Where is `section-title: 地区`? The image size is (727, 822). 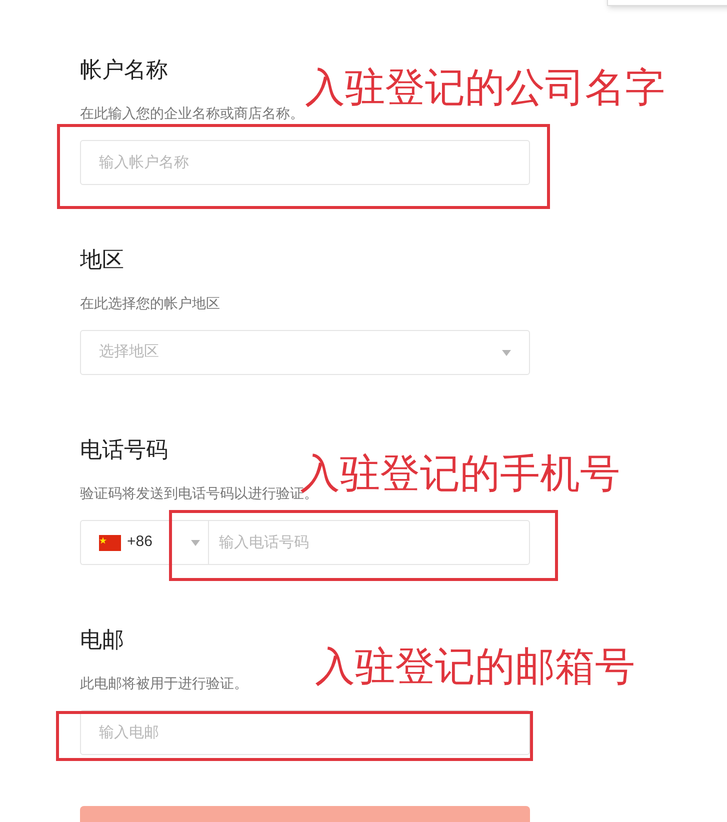 section-title: 地区 is located at coordinates (102, 260).